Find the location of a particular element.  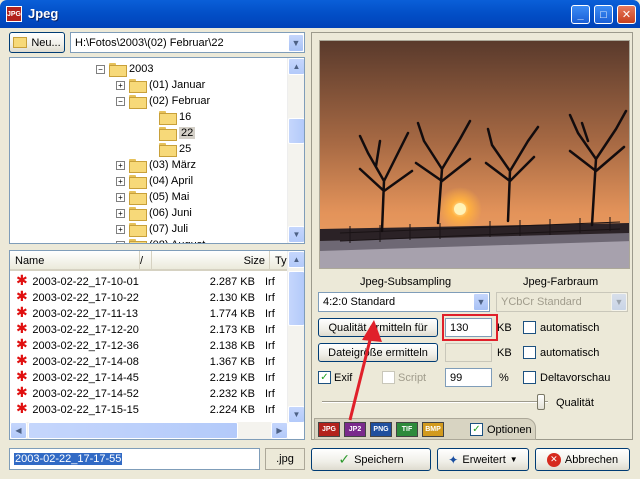

tree-item: + (05) Mai is located at coordinates (152, 197).